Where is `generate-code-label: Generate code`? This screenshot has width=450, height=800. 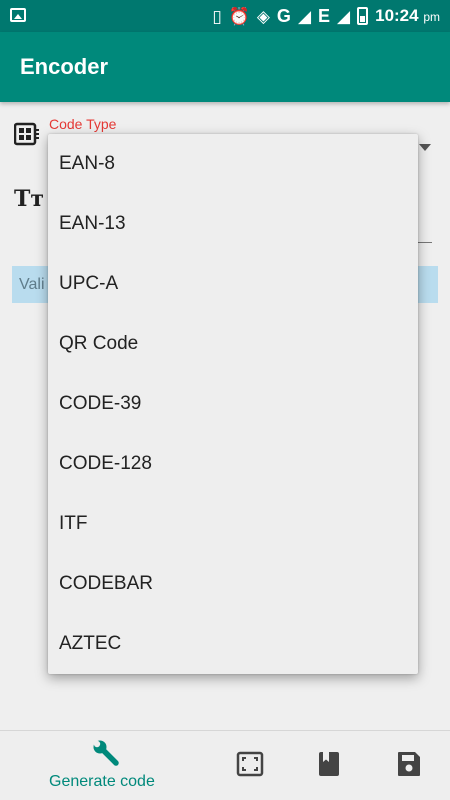
generate-code-label: Generate code is located at coordinates (102, 781).